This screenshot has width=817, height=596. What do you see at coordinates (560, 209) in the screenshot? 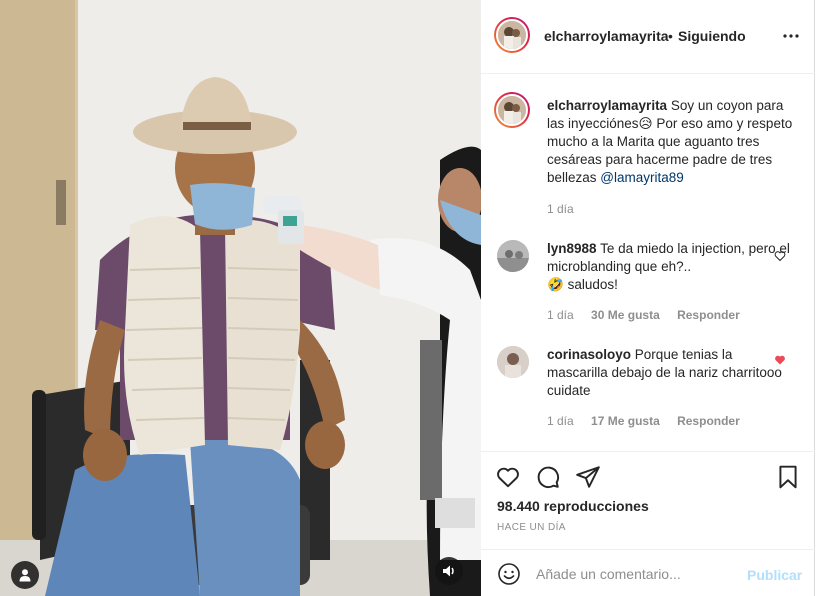
I see `caption-time: 1 día` at bounding box center [560, 209].